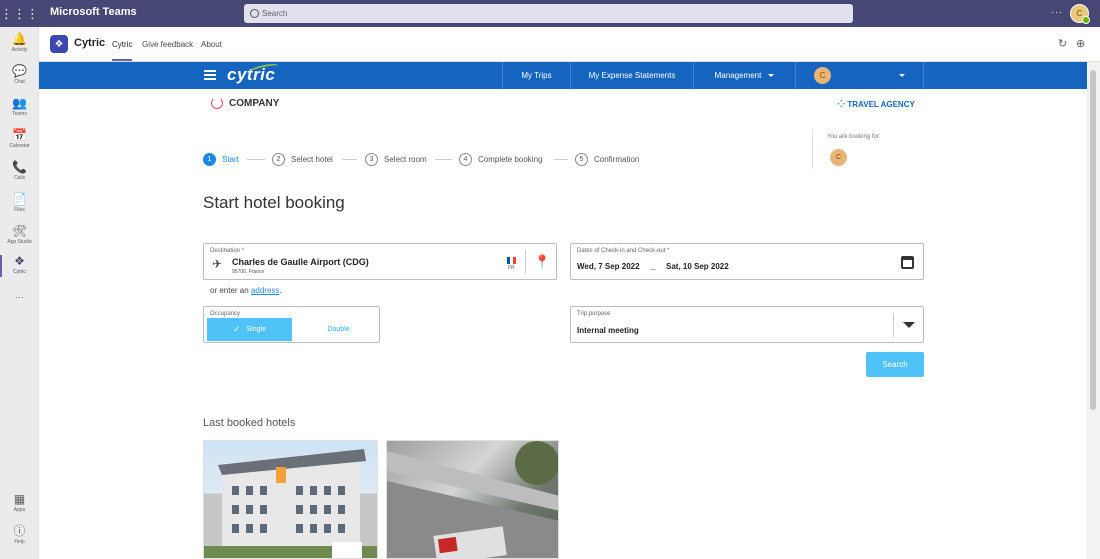  Describe the element at coordinates (122, 50) in the screenshot. I see `tab-cytric: Cytric` at that location.